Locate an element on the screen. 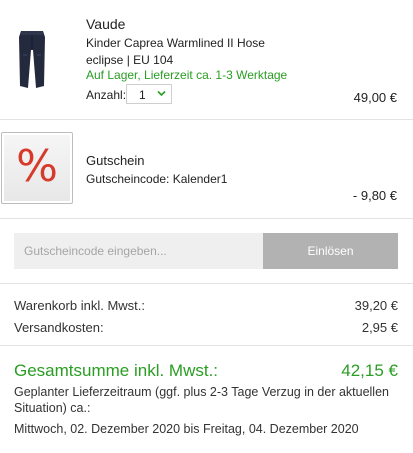  percent-icon: % is located at coordinates (37, 168).